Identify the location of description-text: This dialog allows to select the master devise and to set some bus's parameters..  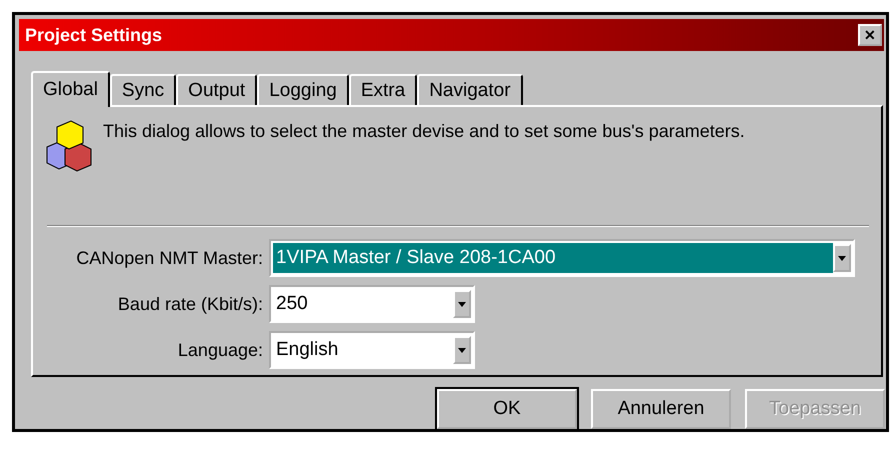
(424, 131).